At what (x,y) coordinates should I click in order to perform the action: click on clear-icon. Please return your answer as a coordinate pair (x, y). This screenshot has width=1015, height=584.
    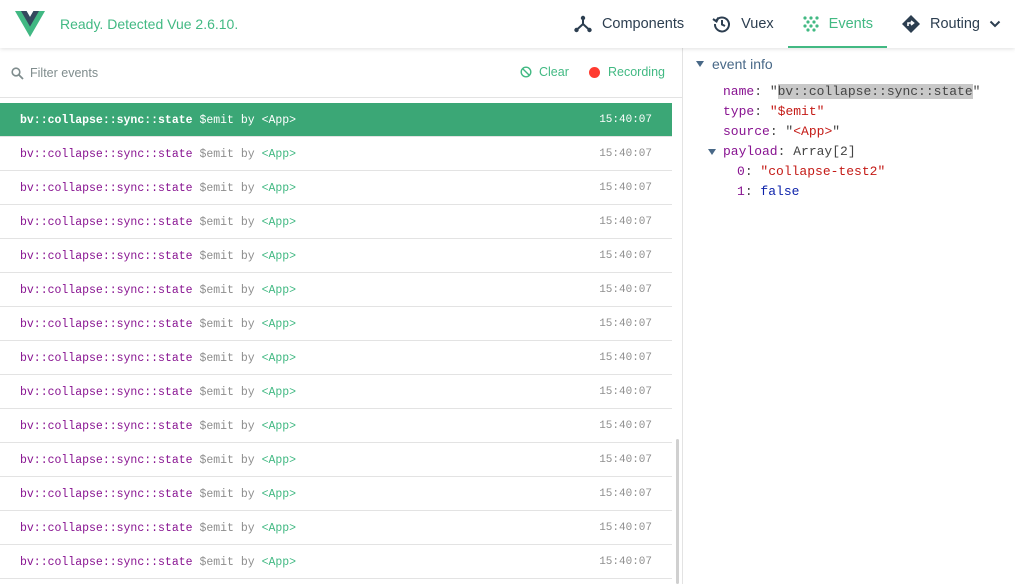
    Looking at the image, I should click on (526, 72).